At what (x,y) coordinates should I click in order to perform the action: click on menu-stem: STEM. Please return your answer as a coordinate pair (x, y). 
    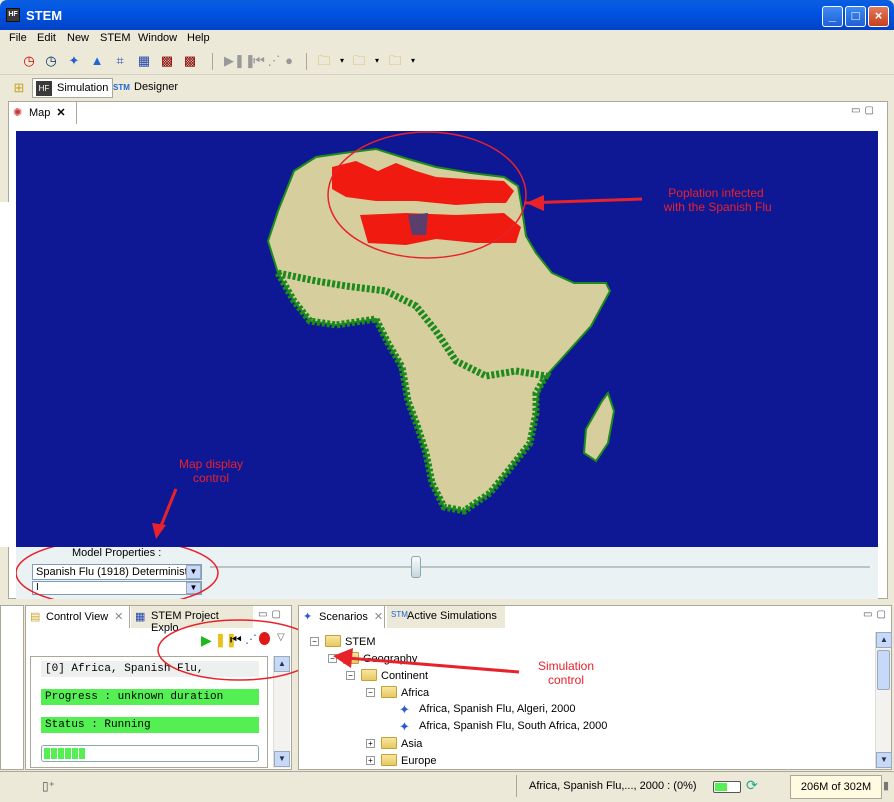
    Looking at the image, I should click on (115, 38).